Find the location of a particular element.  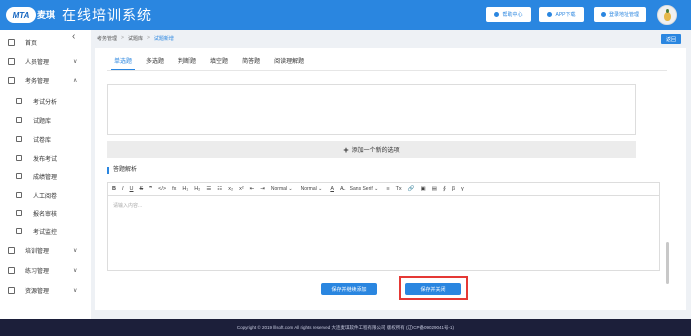

sidebar-item: 练习管理 ∨ is located at coordinates (45, 270).